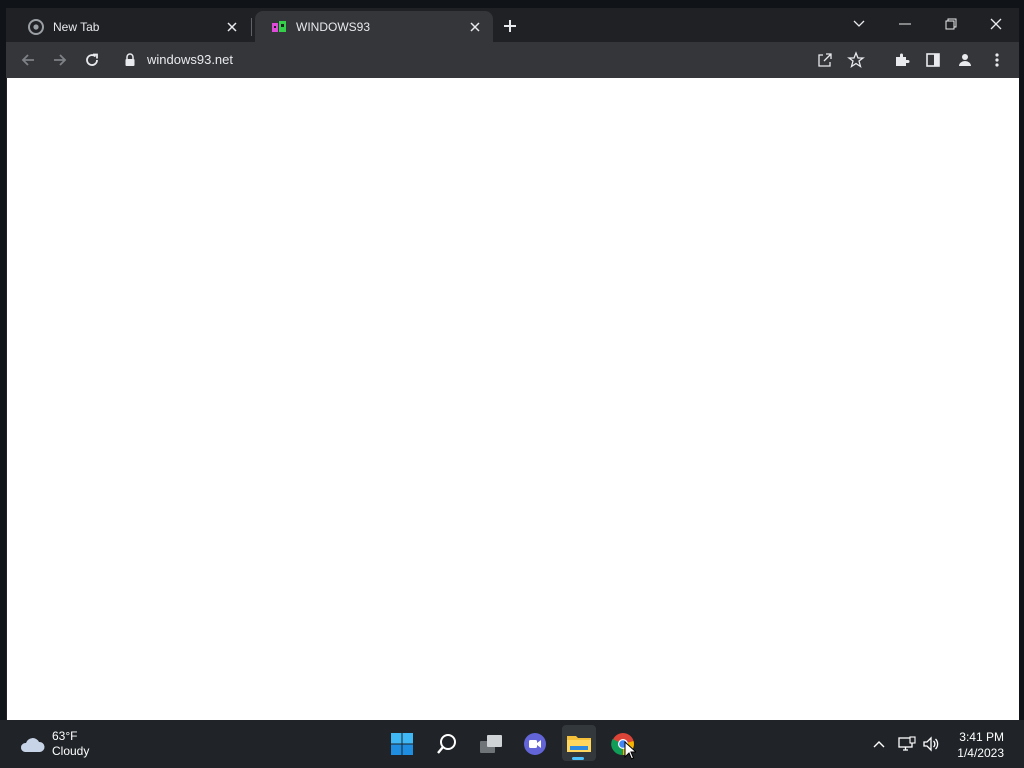 Image resolution: width=1024 pixels, height=768 pixels. I want to click on weather-widget: 63°F Cloudy, so click(53, 744).